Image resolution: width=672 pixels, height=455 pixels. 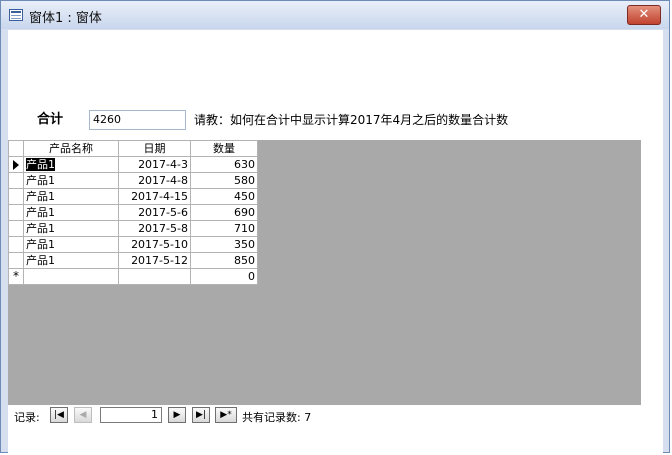 What do you see at coordinates (224, 260) in the screenshot?
I see `cell-qty: 850` at bounding box center [224, 260].